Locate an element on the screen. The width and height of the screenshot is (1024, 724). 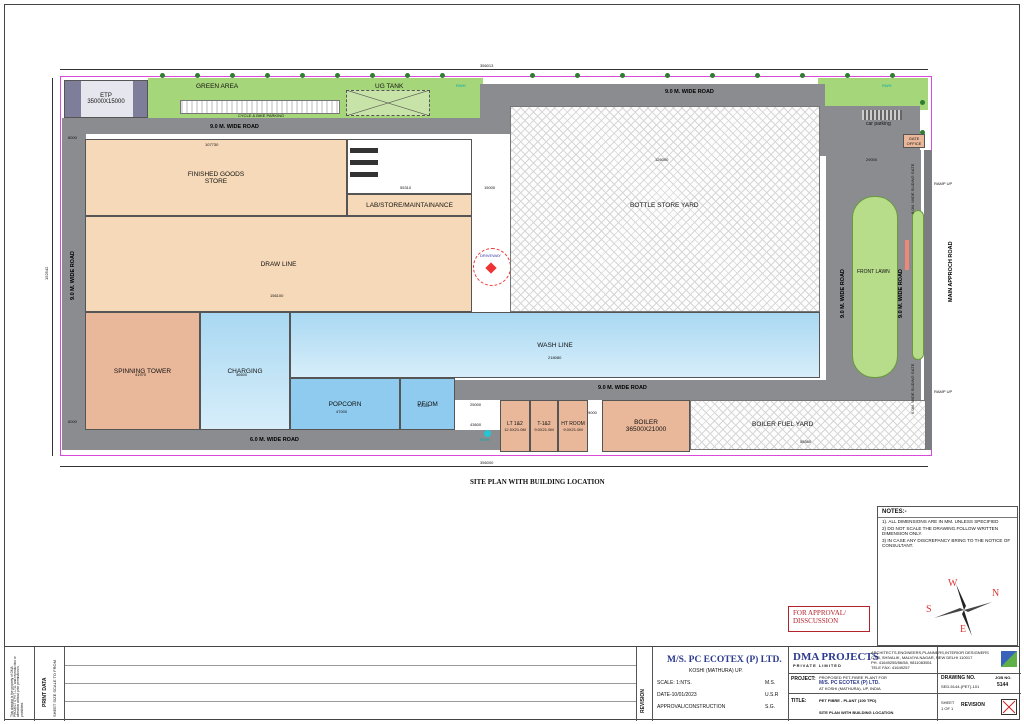
stamp-line-2: DISSCUSSION is located at coordinates (816, 621).